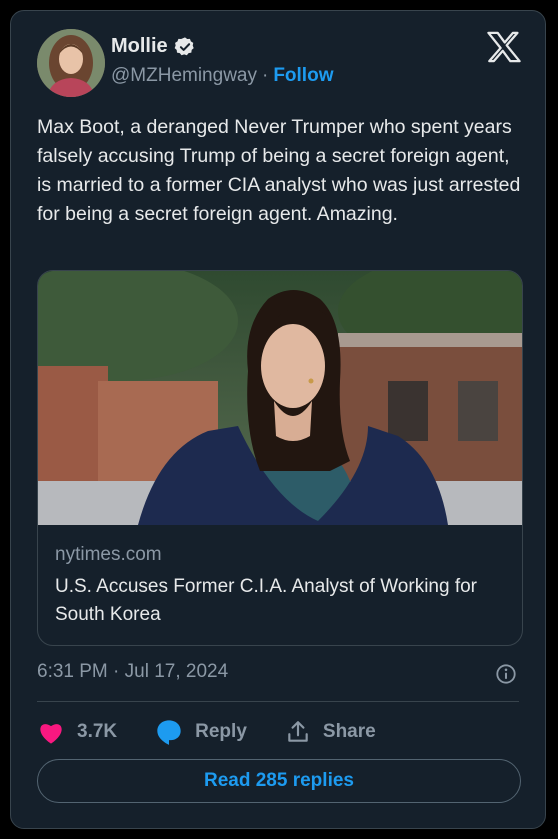  I want to click on share-icon, so click(298, 731).